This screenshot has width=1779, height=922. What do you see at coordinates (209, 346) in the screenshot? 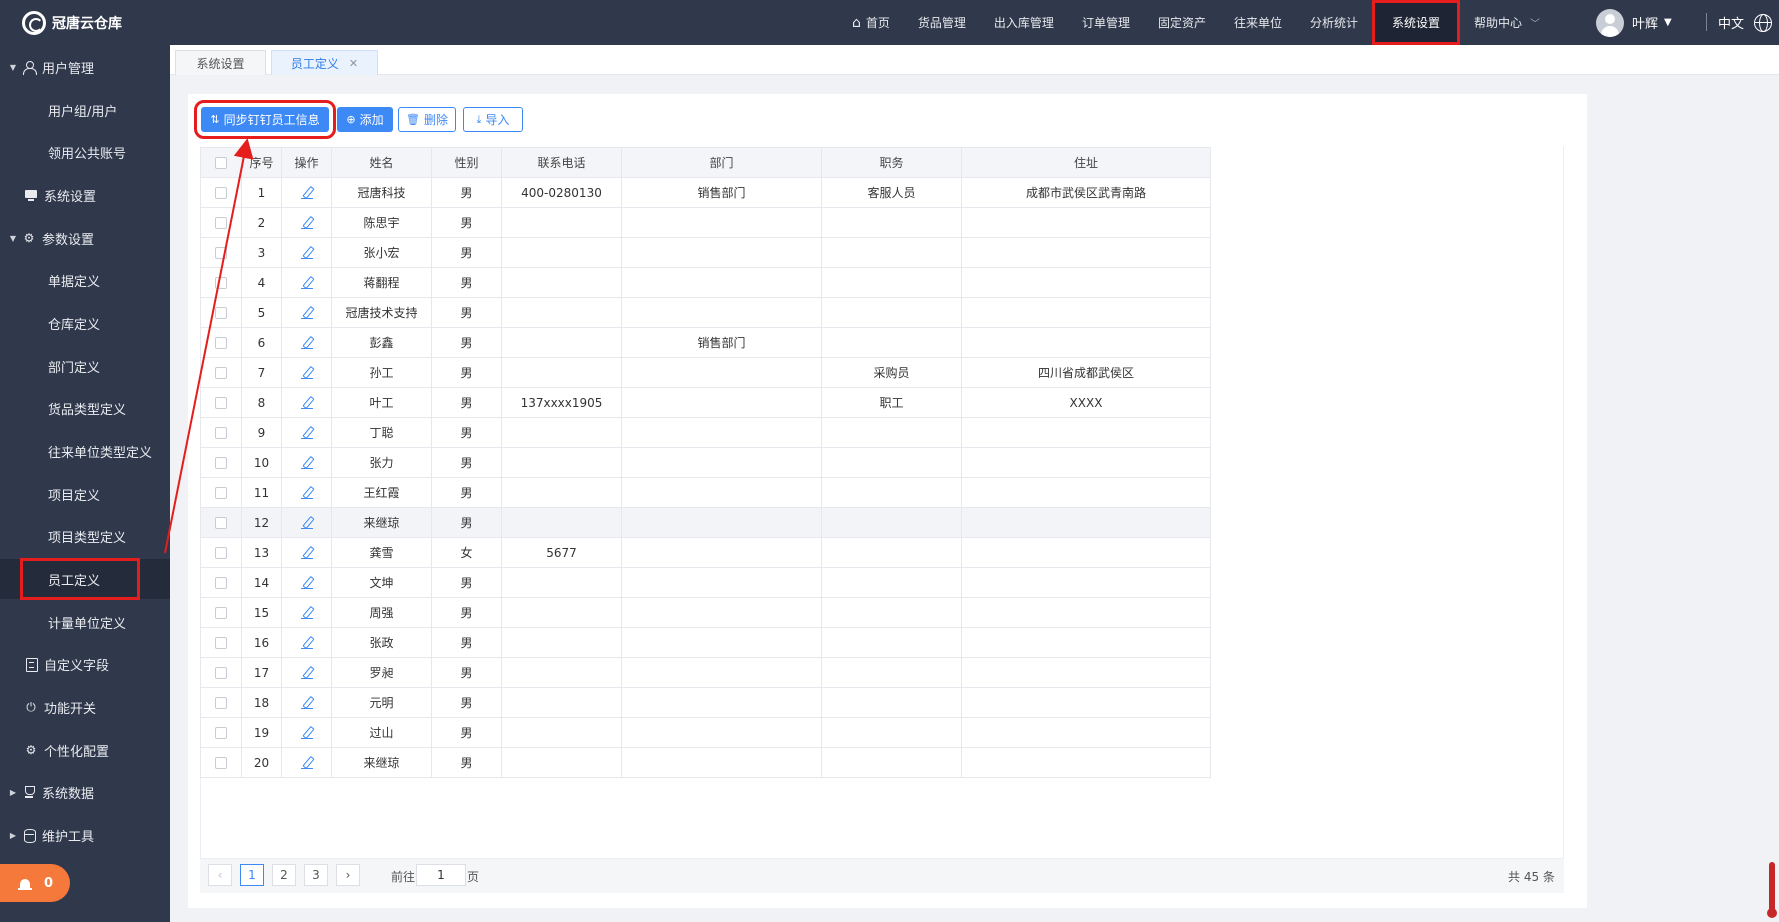
I see `annotation-arrow` at bounding box center [209, 346].